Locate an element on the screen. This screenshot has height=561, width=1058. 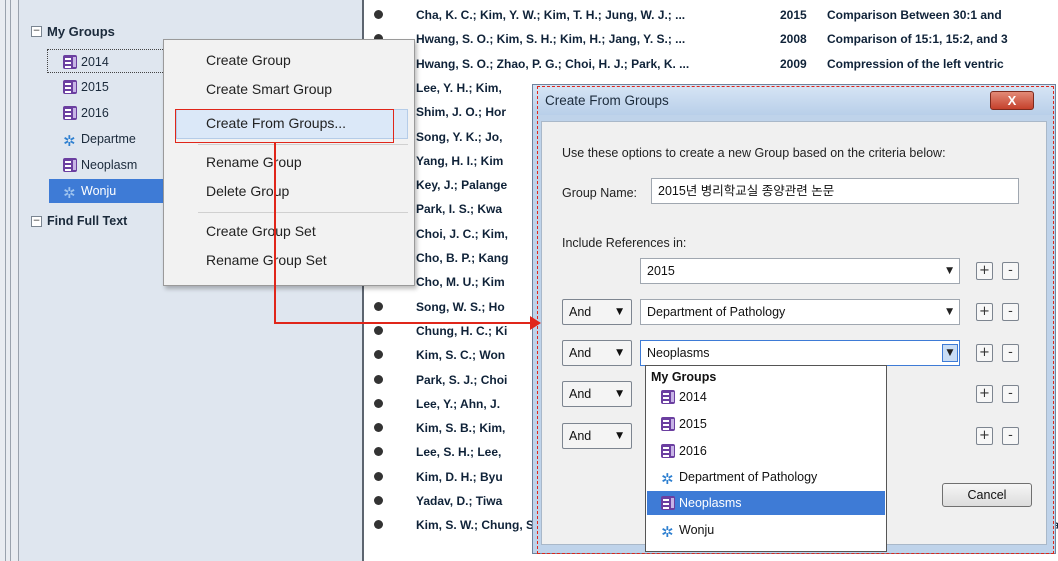
reference-authors: Song, Y. K.; Jo, is located at coordinates (459, 136).